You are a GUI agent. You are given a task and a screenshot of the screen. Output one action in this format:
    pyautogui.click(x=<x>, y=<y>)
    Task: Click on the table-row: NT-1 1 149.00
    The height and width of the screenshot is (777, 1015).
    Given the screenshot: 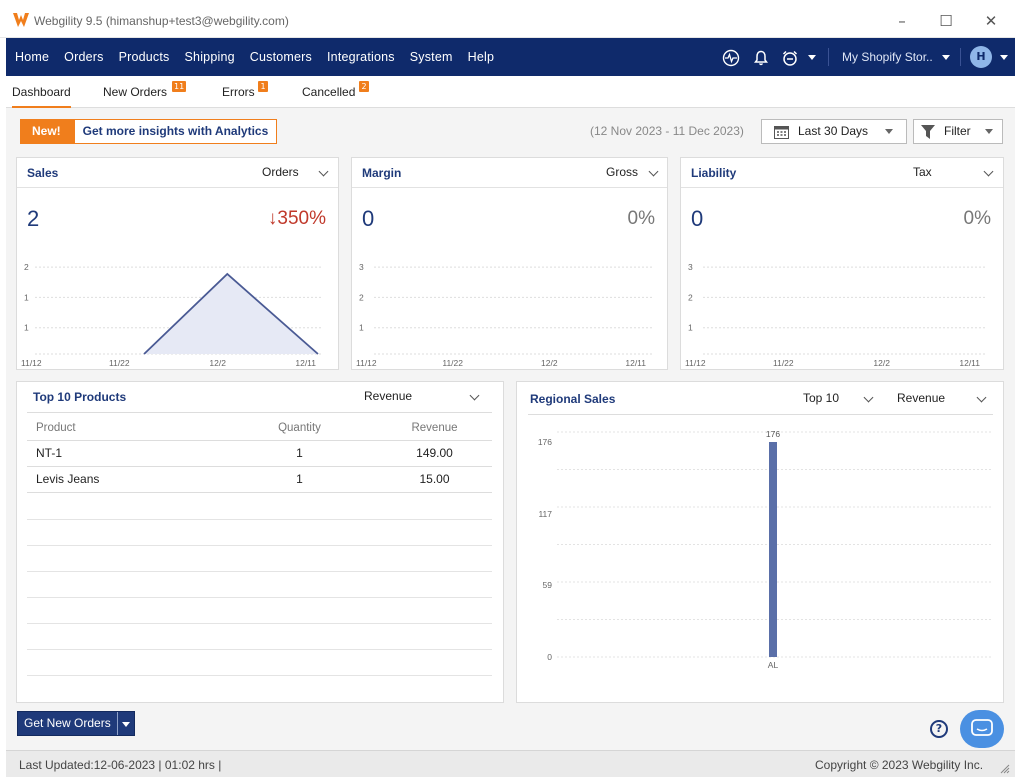 What is the action you would take?
    pyautogui.click(x=259, y=453)
    